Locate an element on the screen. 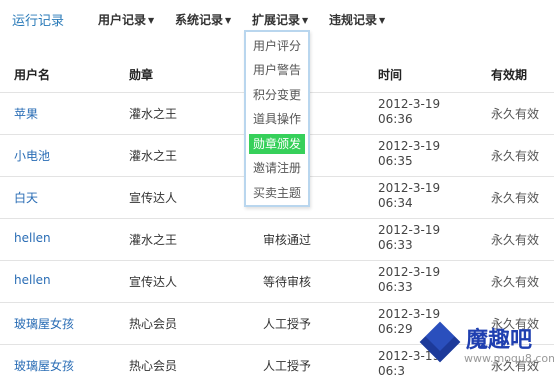 This screenshot has height=386, width=554. operation-status: 等待审核 is located at coordinates (287, 282).